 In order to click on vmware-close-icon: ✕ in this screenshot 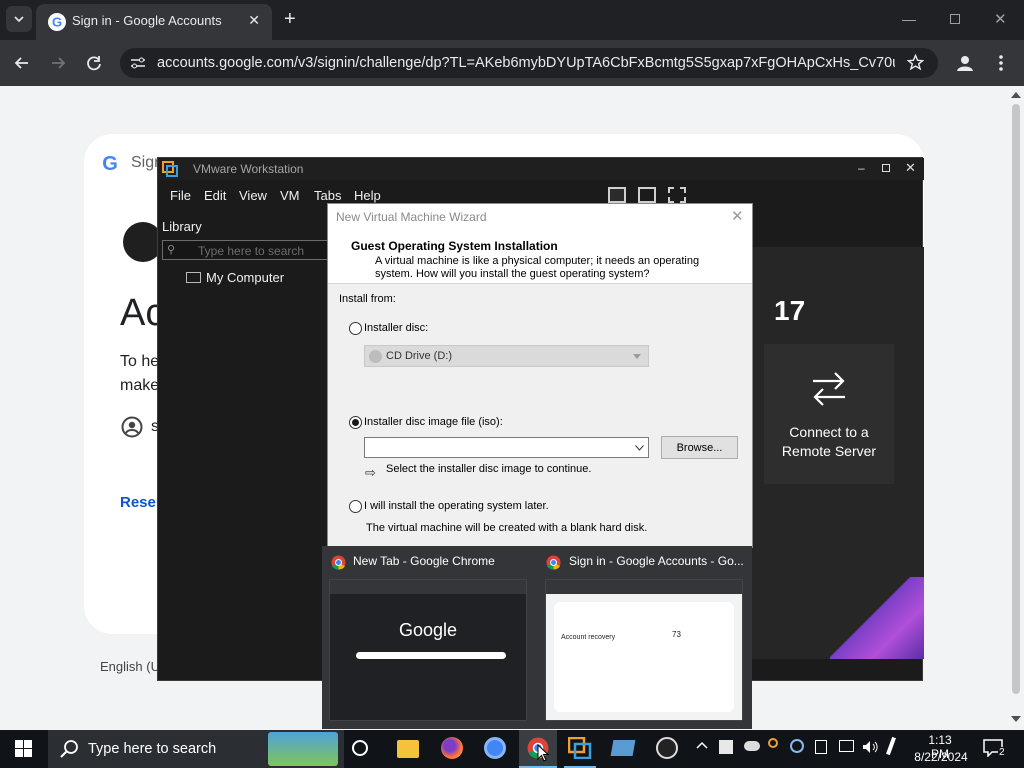, I will do `click(910, 168)`.